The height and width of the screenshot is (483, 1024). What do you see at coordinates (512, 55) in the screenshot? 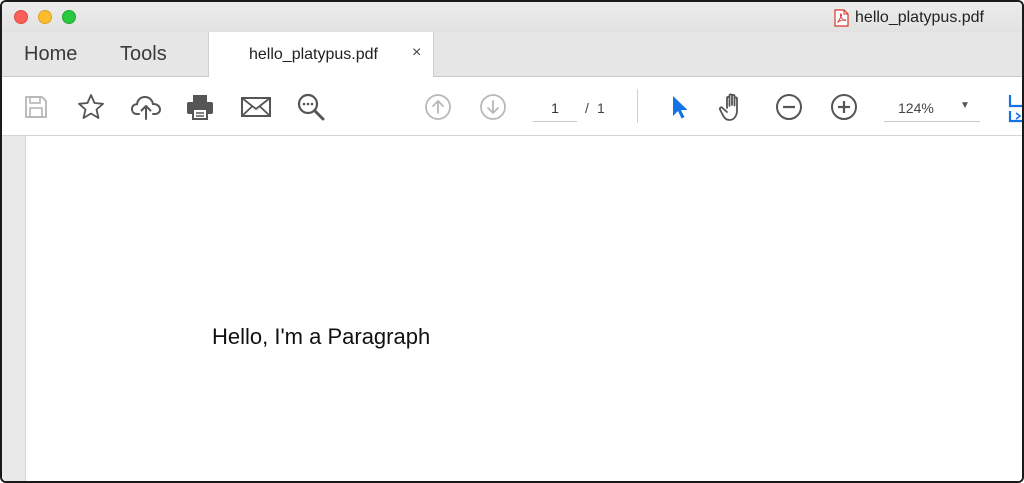
I see `tab-bar: Home Tools hello_platypus.pdf ×` at bounding box center [512, 55].